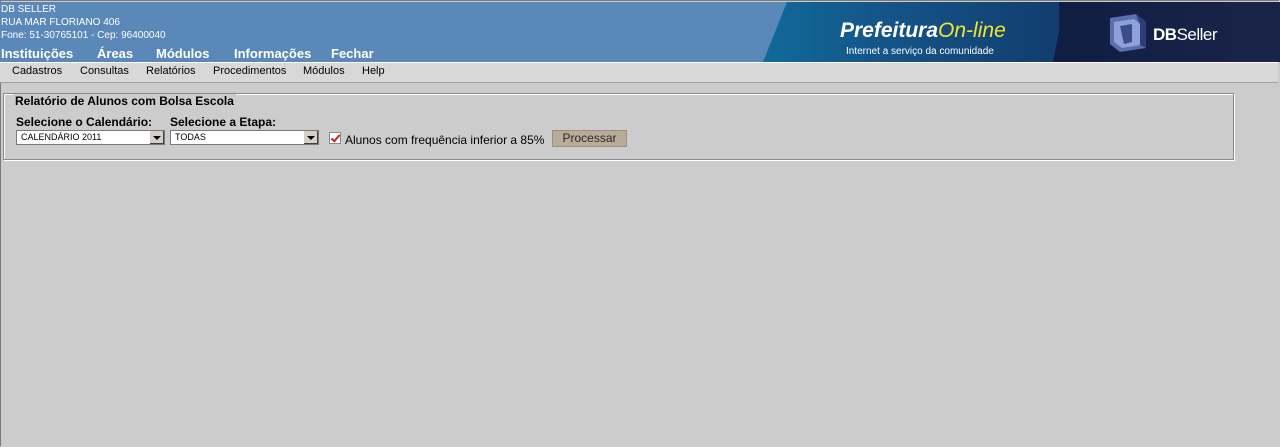  I want to click on menu-modulos: Módulos, so click(324, 71).